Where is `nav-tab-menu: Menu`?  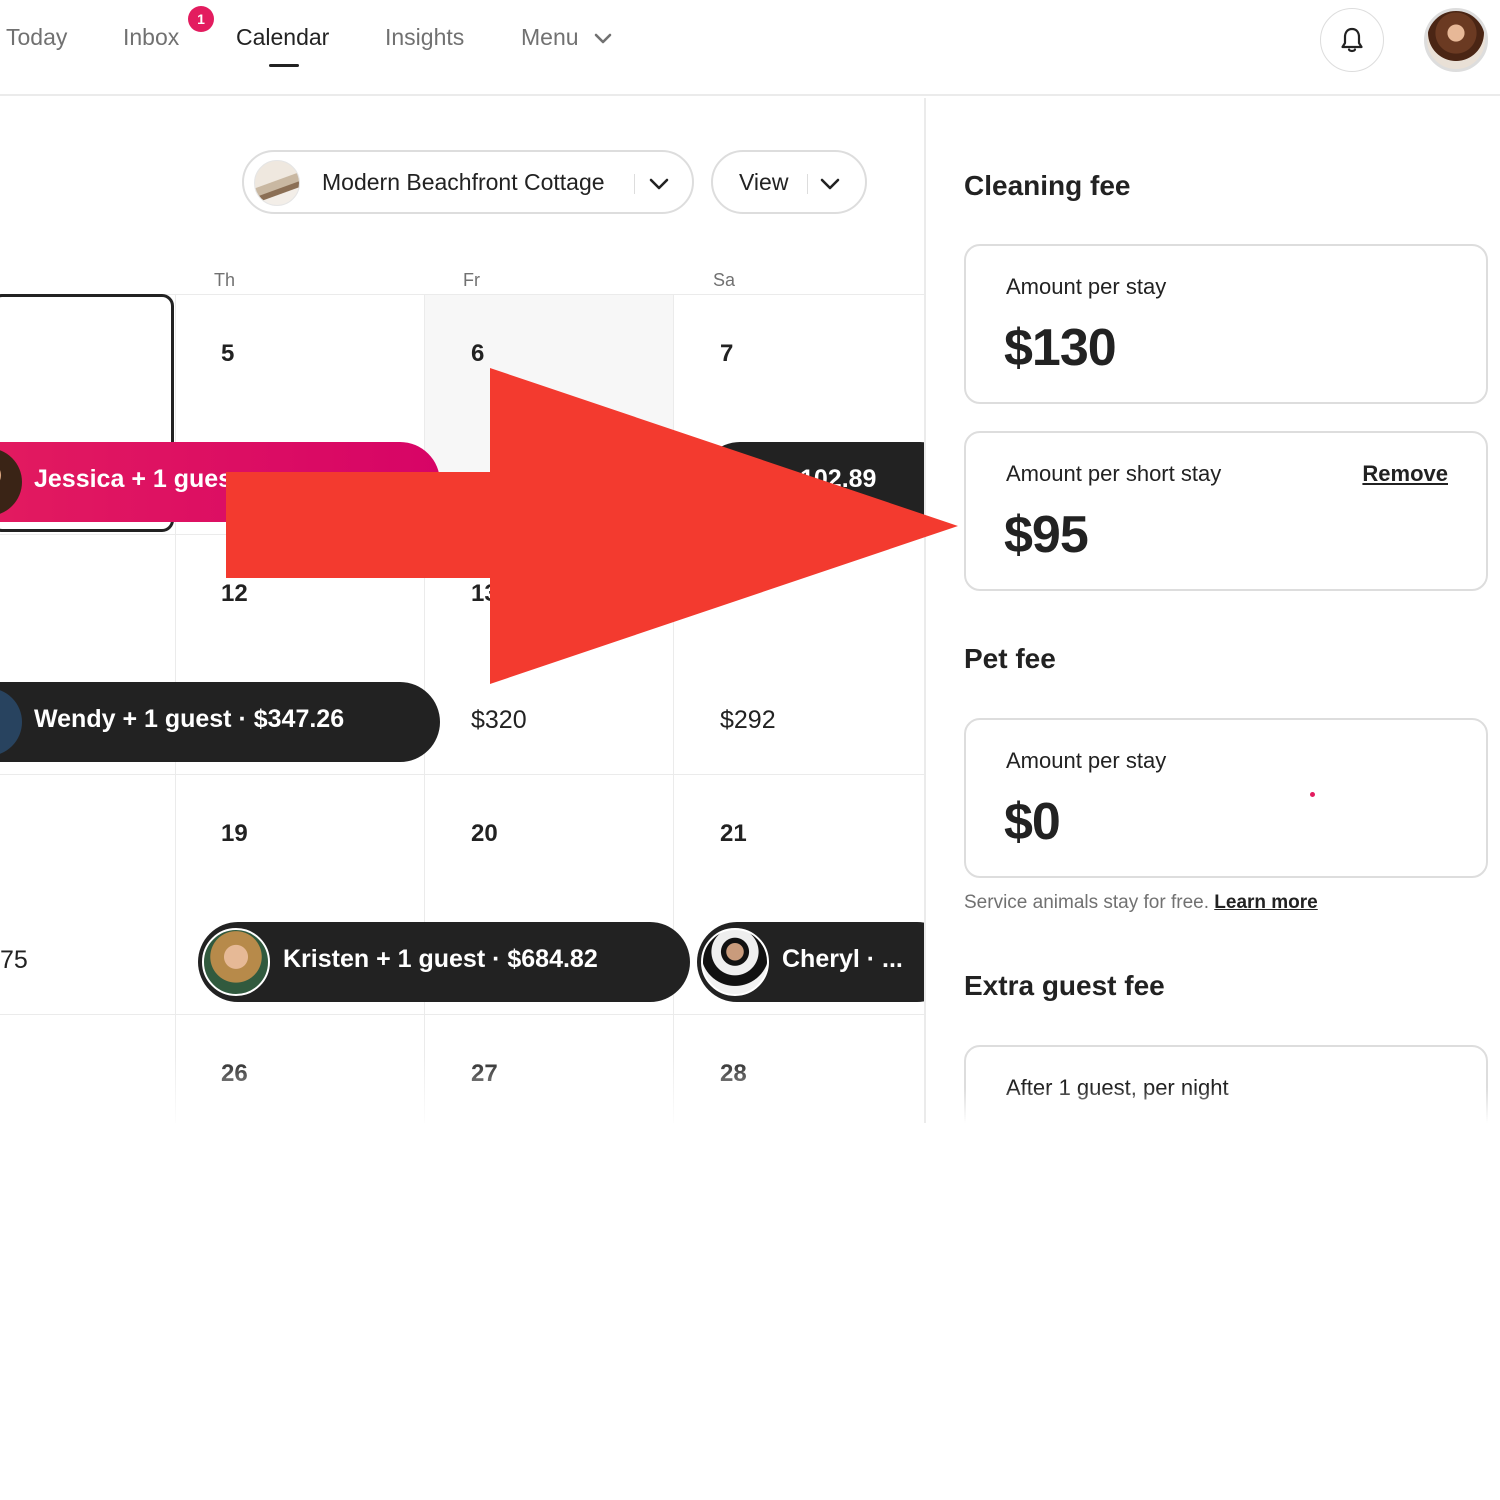
nav-tab-menu: Menu is located at coordinates (550, 37).